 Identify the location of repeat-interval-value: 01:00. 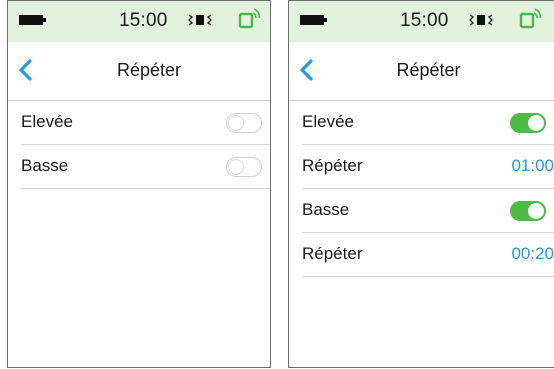
(532, 166).